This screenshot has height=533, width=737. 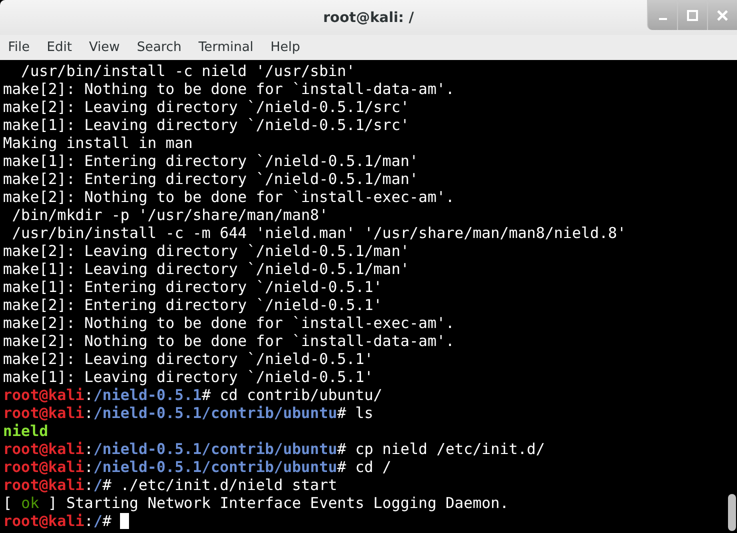 What do you see at coordinates (285, 47) in the screenshot?
I see `menu-item: Help` at bounding box center [285, 47].